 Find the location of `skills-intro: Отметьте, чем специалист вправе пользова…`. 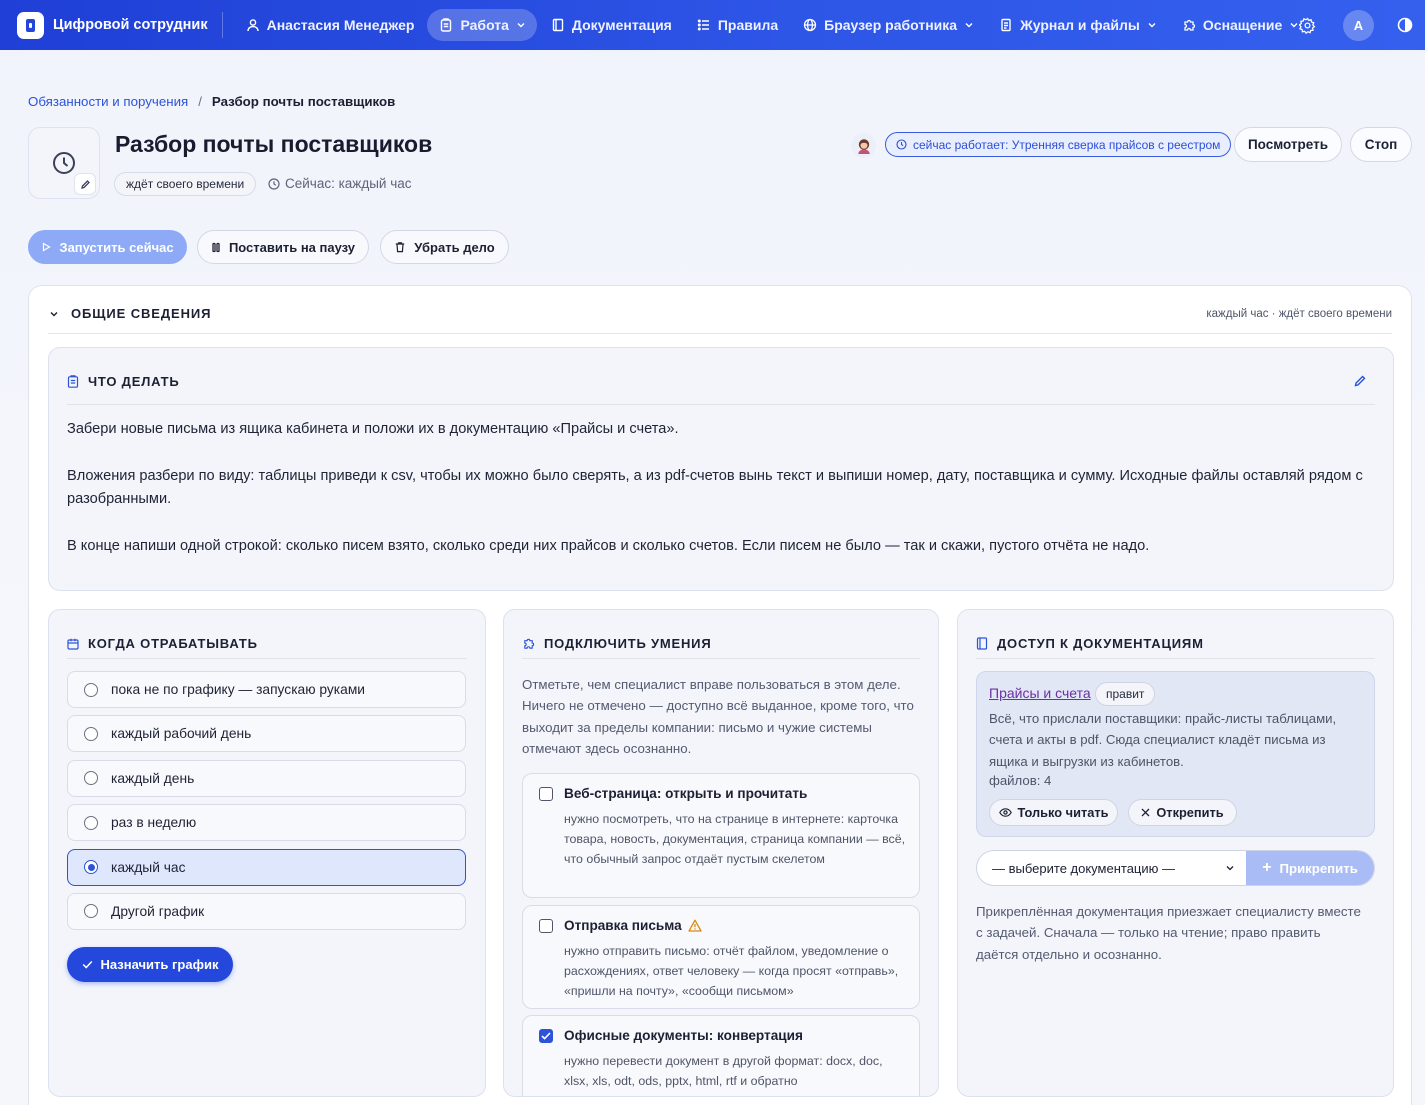

skills-intro: Отметьте, чем специалист вправе пользова… is located at coordinates (718, 716).